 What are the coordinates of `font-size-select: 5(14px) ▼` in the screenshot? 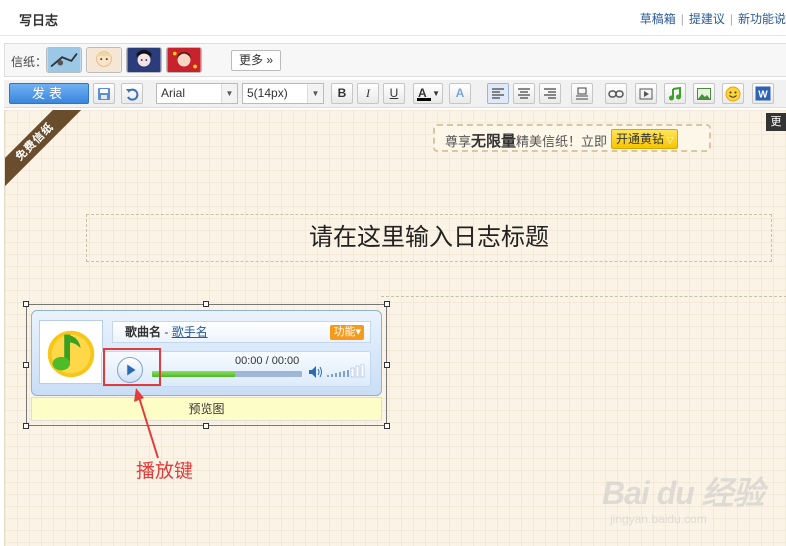 It's located at (283, 93).